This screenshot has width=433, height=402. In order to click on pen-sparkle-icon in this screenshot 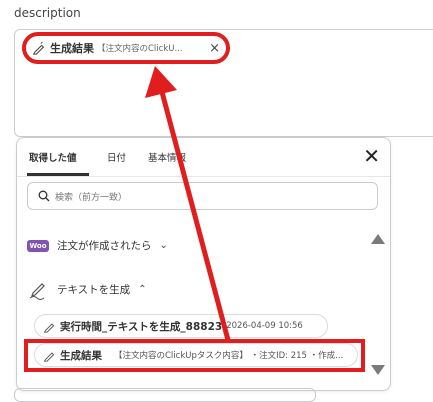, I will do `click(37, 291)`.